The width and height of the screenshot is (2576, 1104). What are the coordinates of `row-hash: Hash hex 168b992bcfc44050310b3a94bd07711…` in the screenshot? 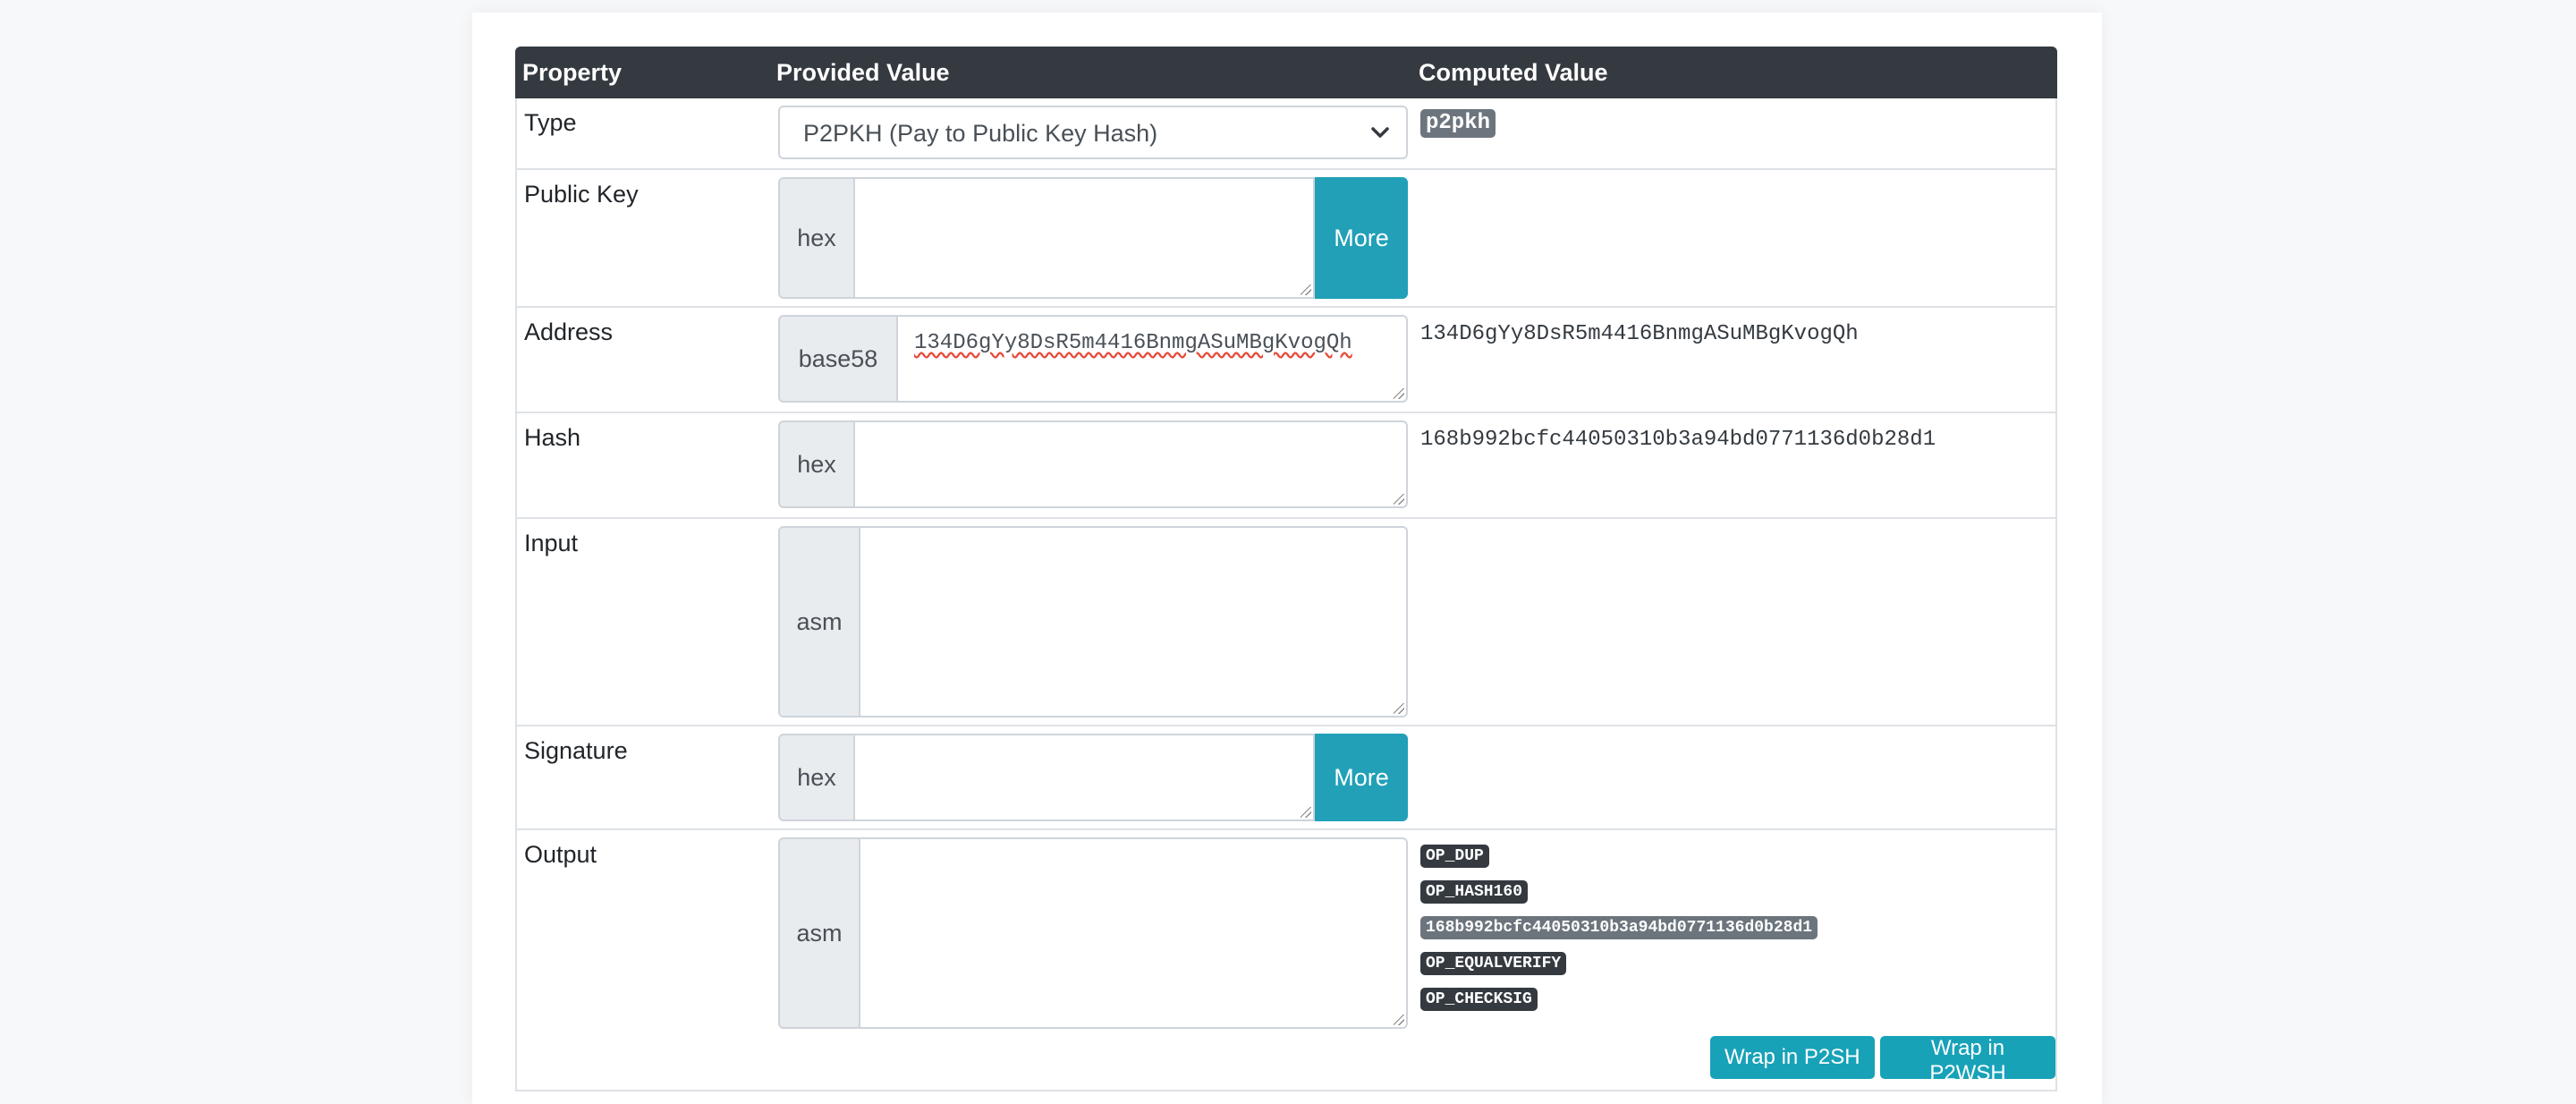 It's located at (1286, 466).